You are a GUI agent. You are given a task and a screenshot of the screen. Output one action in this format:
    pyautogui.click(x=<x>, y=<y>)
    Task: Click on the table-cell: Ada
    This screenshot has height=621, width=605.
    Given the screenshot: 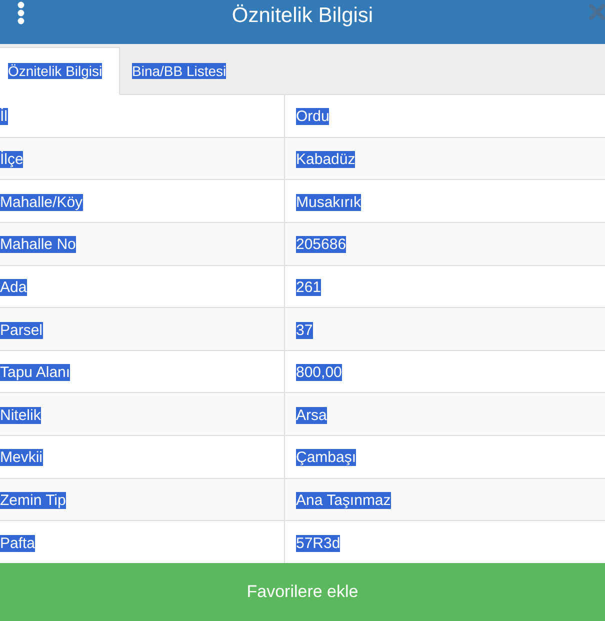 What is the action you would take?
    pyautogui.click(x=142, y=287)
    